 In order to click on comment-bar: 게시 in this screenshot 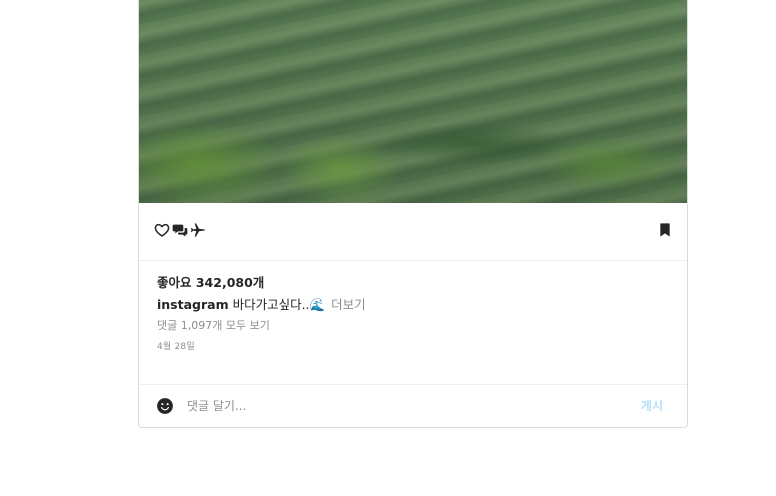, I will do `click(413, 405)`.